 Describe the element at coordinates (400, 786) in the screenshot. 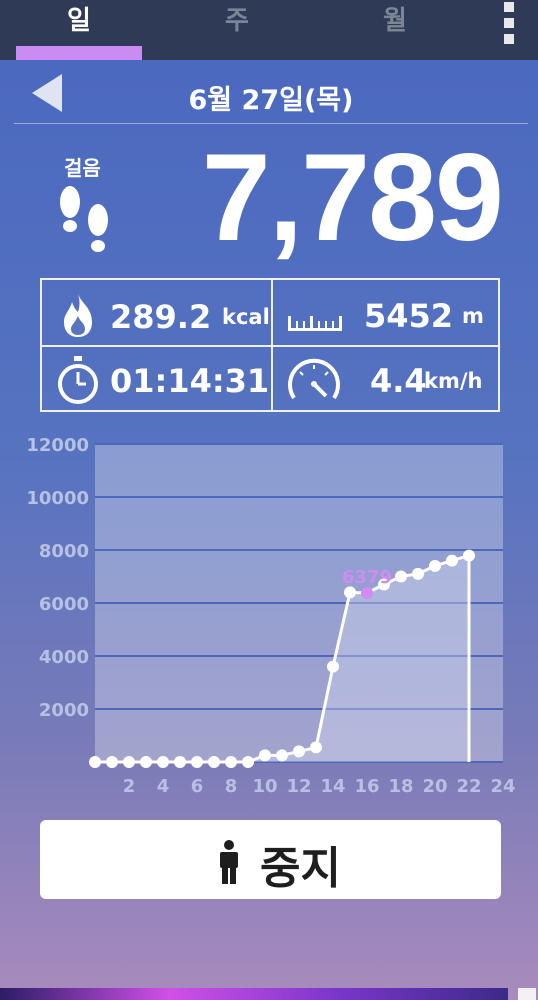

I see `x-tick-label: 18` at that location.